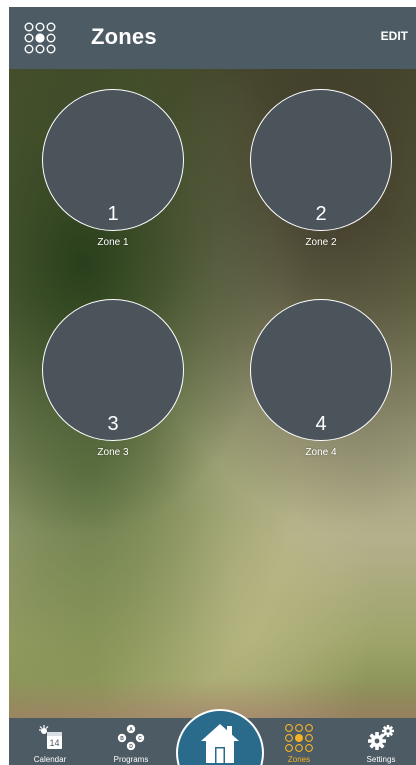 The image size is (416, 765). Describe the element at coordinates (124, 36) in the screenshot. I see `page-title: Zones` at that location.